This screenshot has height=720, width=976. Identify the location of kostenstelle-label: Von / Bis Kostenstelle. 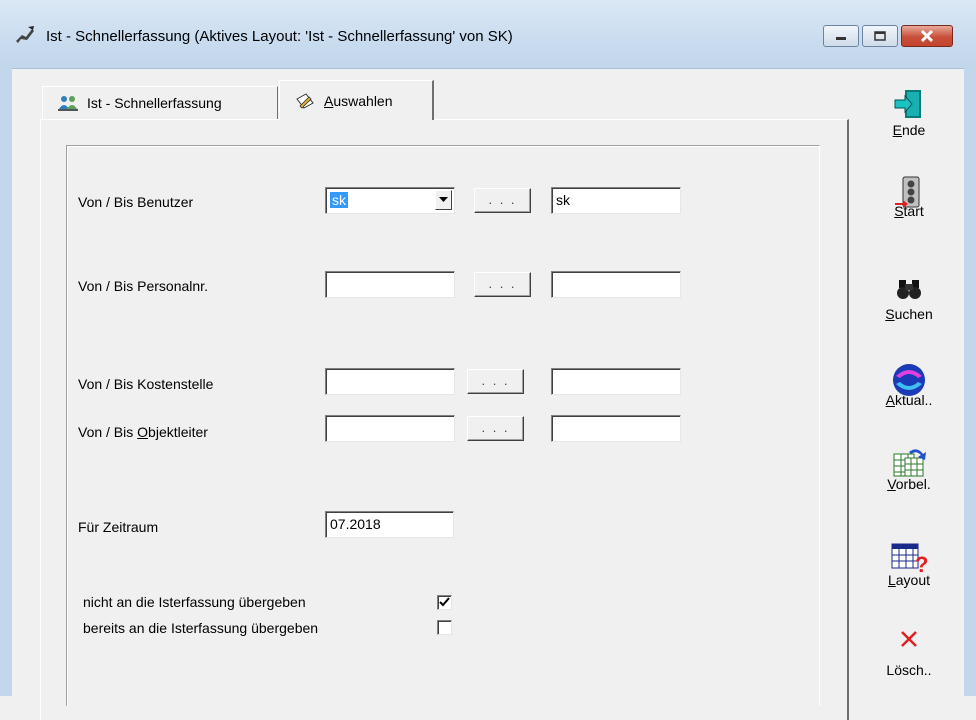
(146, 384).